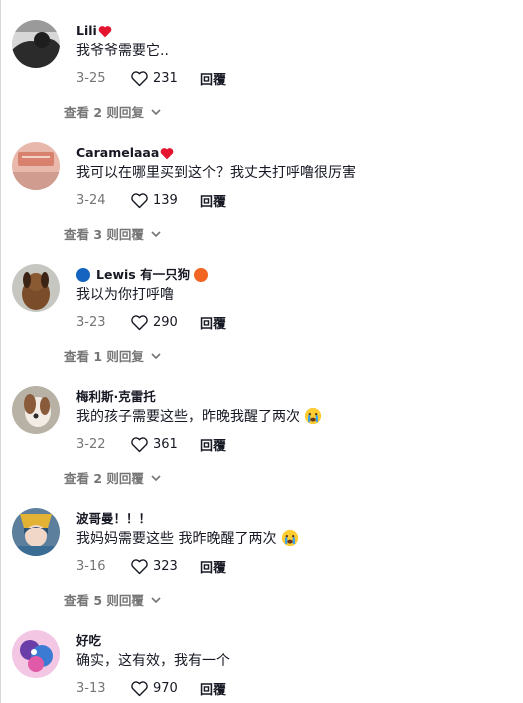 Image resolution: width=523 pixels, height=703 pixels. I want to click on view-replies-button: 查看 3 则回覆, so click(113, 233).